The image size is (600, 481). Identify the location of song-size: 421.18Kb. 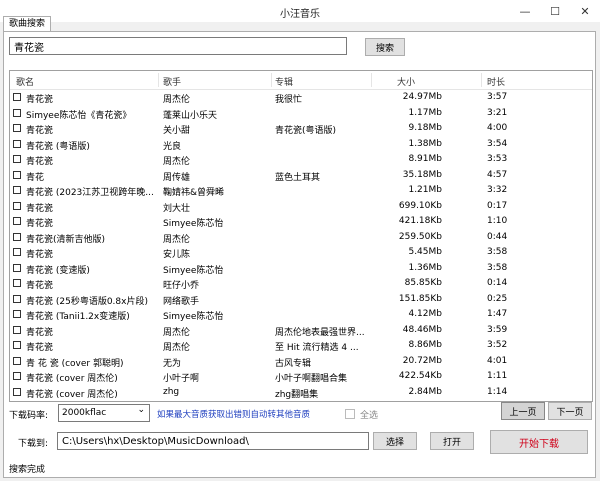
(420, 221).